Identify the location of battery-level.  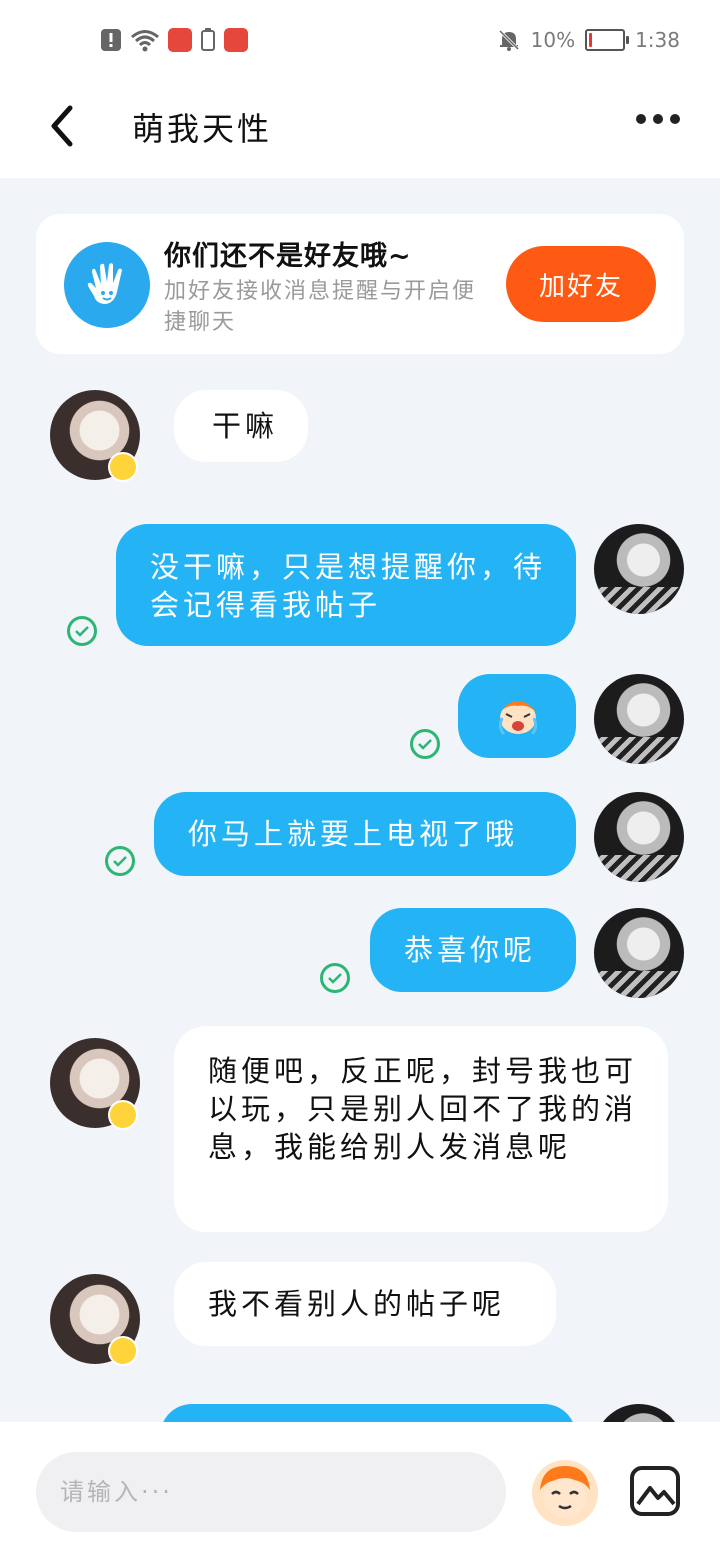
(591, 40).